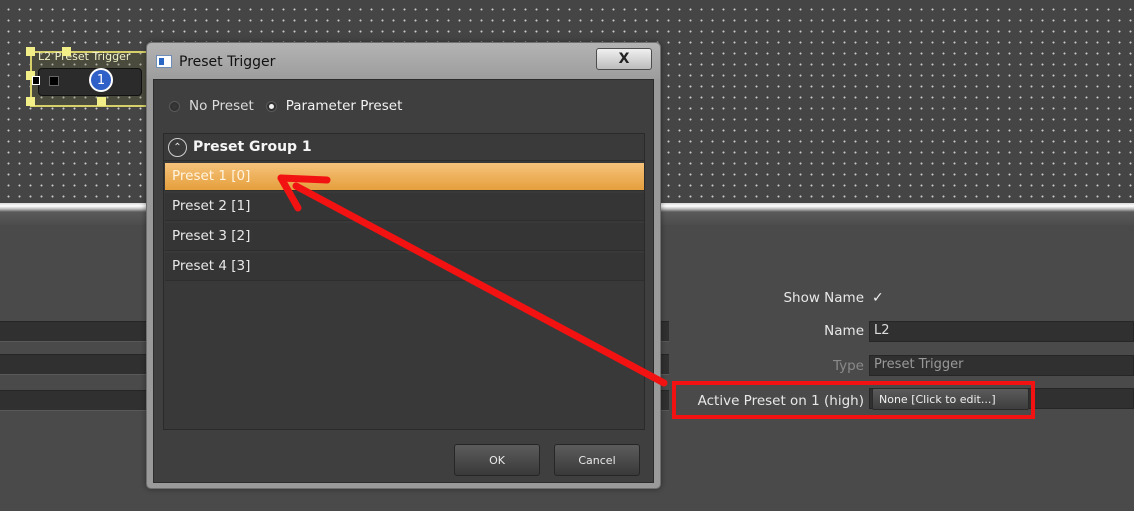 The height and width of the screenshot is (511, 1134). Describe the element at coordinates (252, 147) in the screenshot. I see `preset-group-label: Preset Group 1` at that location.